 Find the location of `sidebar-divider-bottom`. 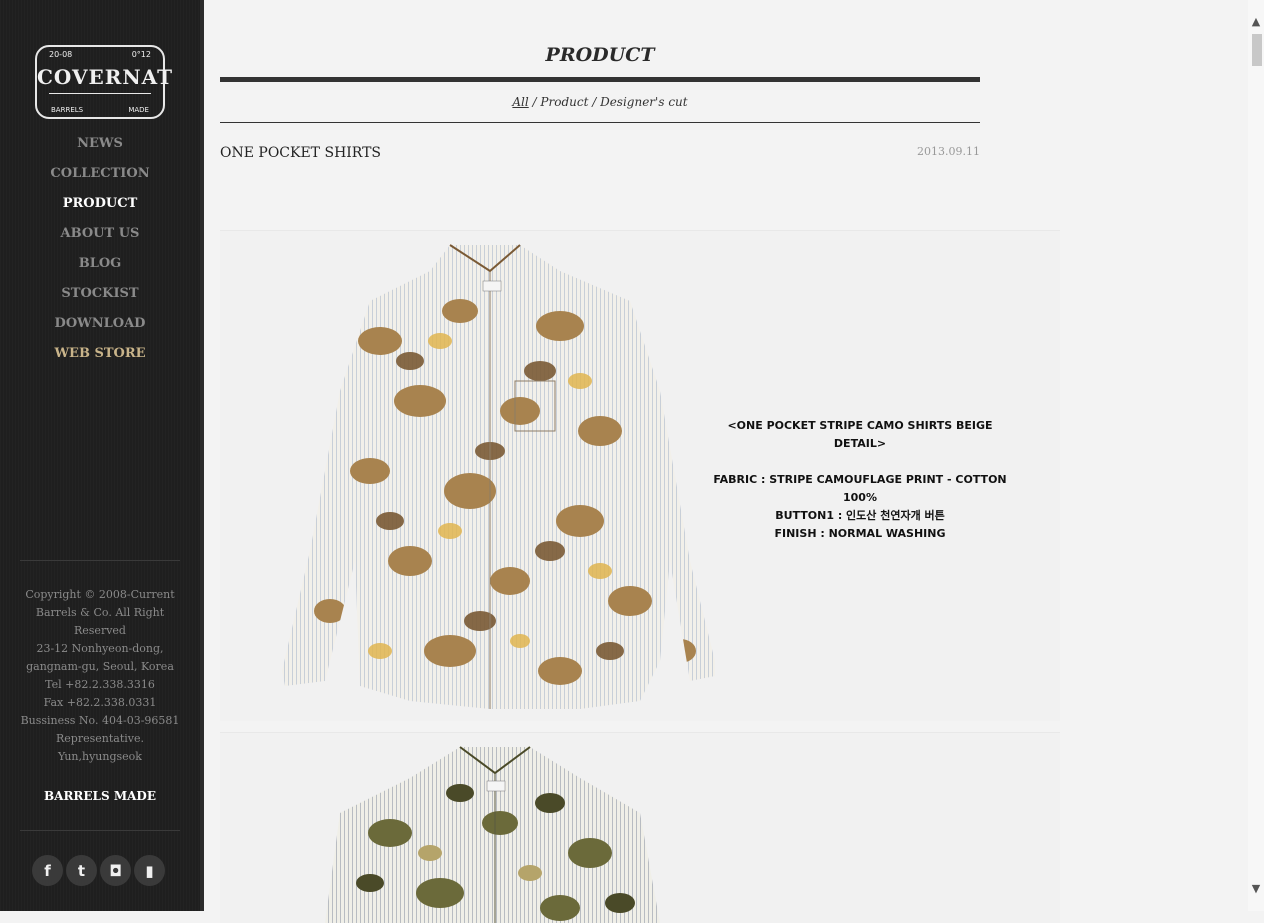

sidebar-divider-bottom is located at coordinates (100, 830).